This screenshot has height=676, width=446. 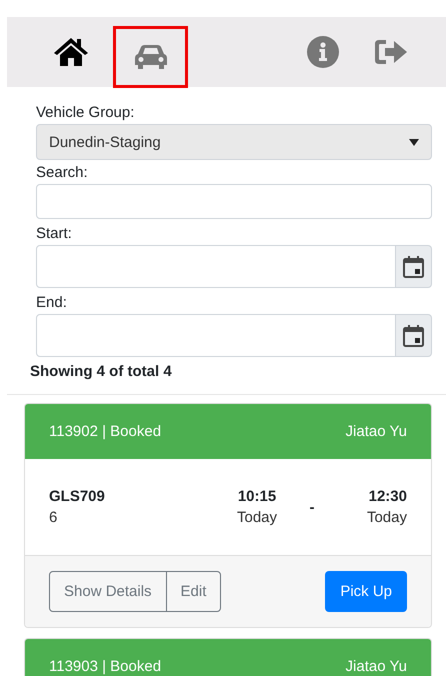 What do you see at coordinates (105, 666) in the screenshot?
I see `booking-status: 113903 | Booked` at bounding box center [105, 666].